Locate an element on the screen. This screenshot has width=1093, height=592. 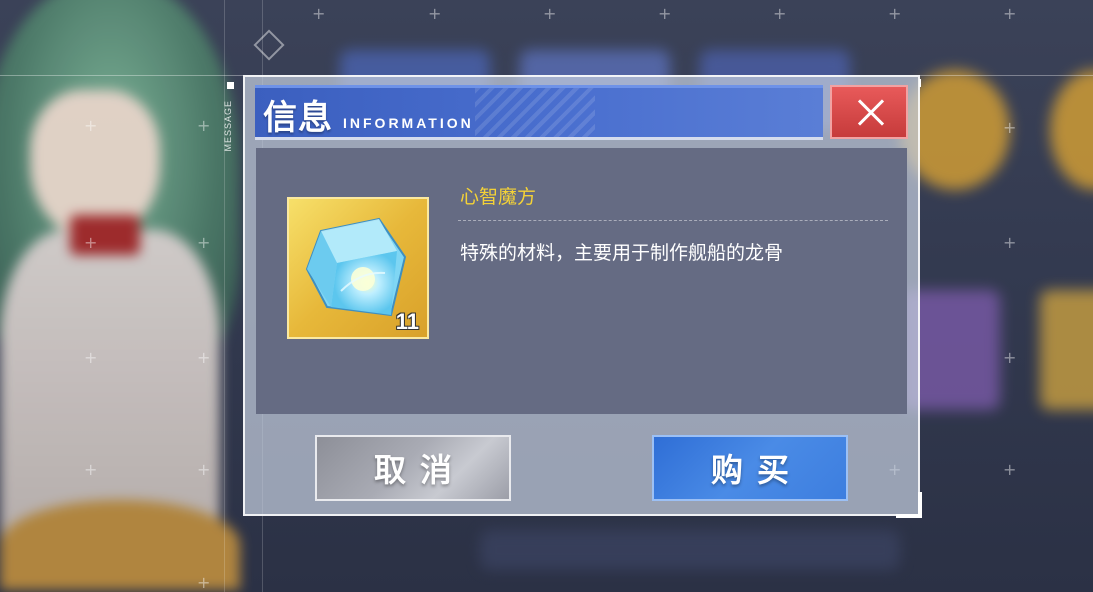
cancel-button: 取消 is located at coordinates (413, 468).